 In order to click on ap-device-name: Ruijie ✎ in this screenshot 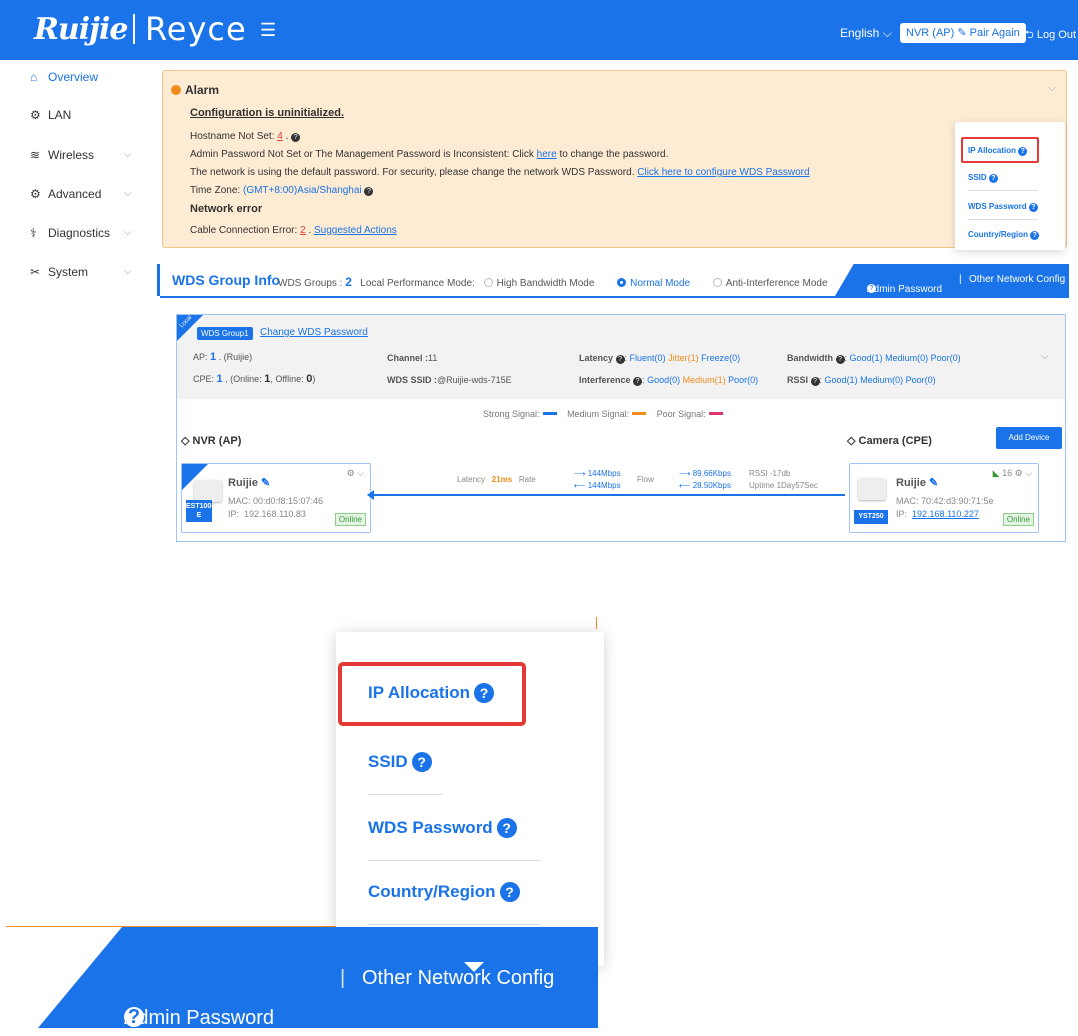, I will do `click(249, 483)`.